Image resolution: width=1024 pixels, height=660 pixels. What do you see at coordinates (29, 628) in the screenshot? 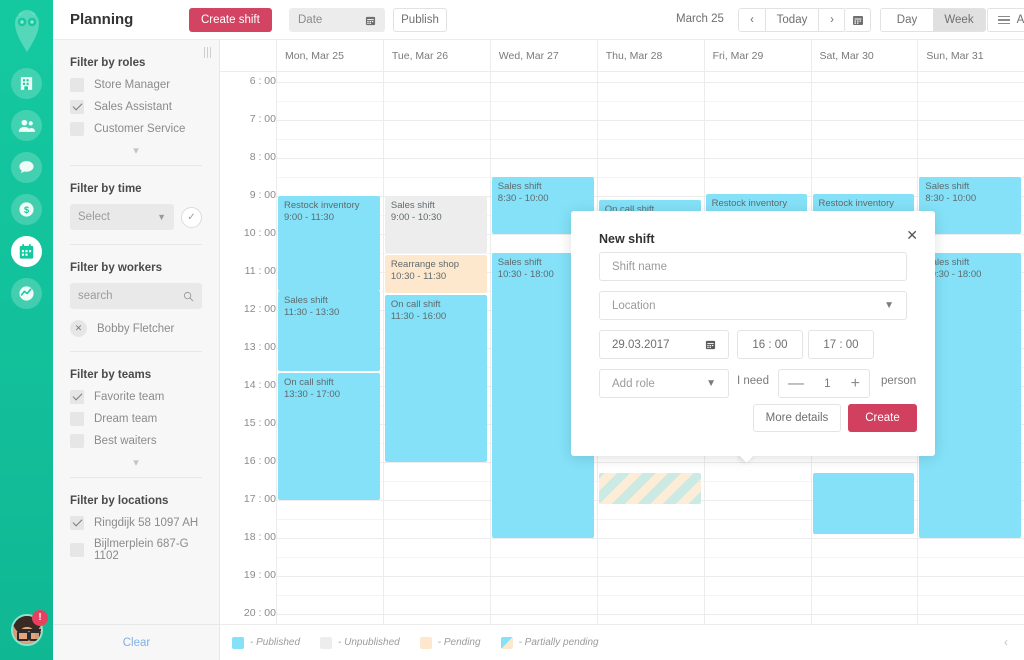
I see `avatar: !` at bounding box center [29, 628].